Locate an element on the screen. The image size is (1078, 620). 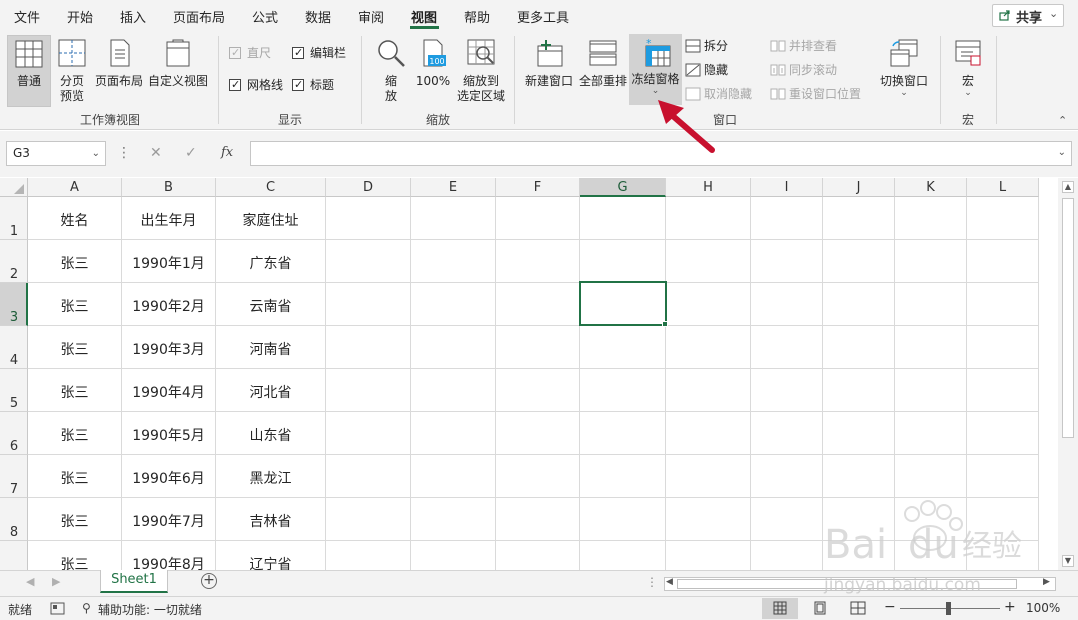
cell-j6 is located at coordinates (859, 433).